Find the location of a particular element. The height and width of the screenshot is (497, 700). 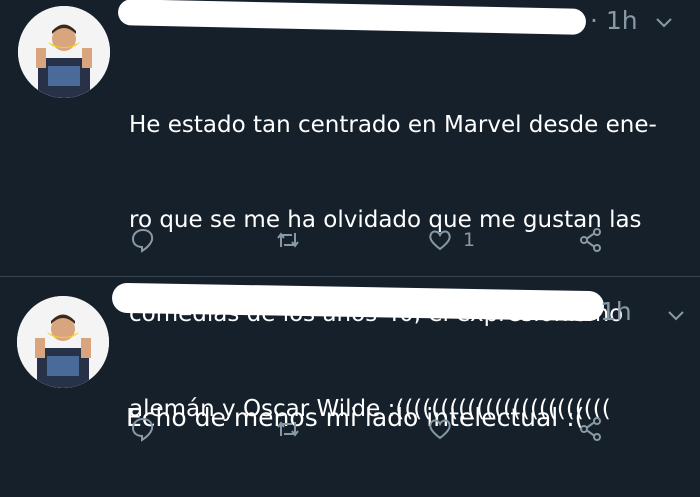

tweet-text-line: Echo de menos mi lado intelectual :( is located at coordinates (355, 417).